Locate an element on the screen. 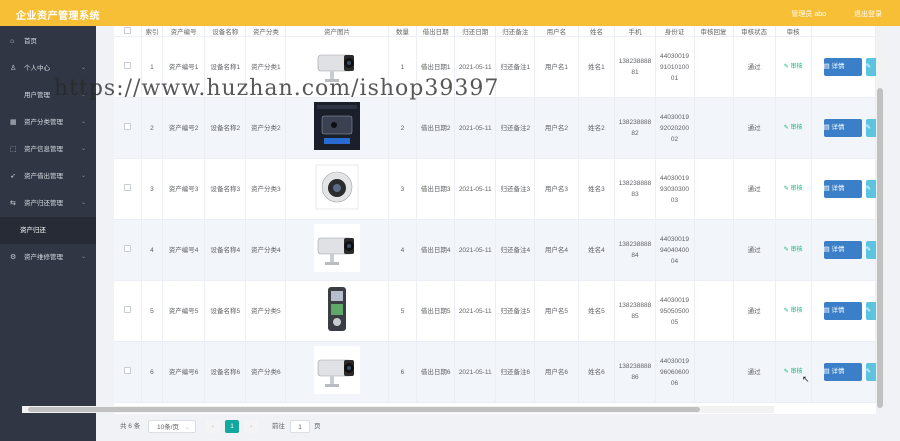 This screenshot has height=441, width=900. sidebar-item-6: ⇆ 资产归还管理 ⌄ is located at coordinates (48, 203).